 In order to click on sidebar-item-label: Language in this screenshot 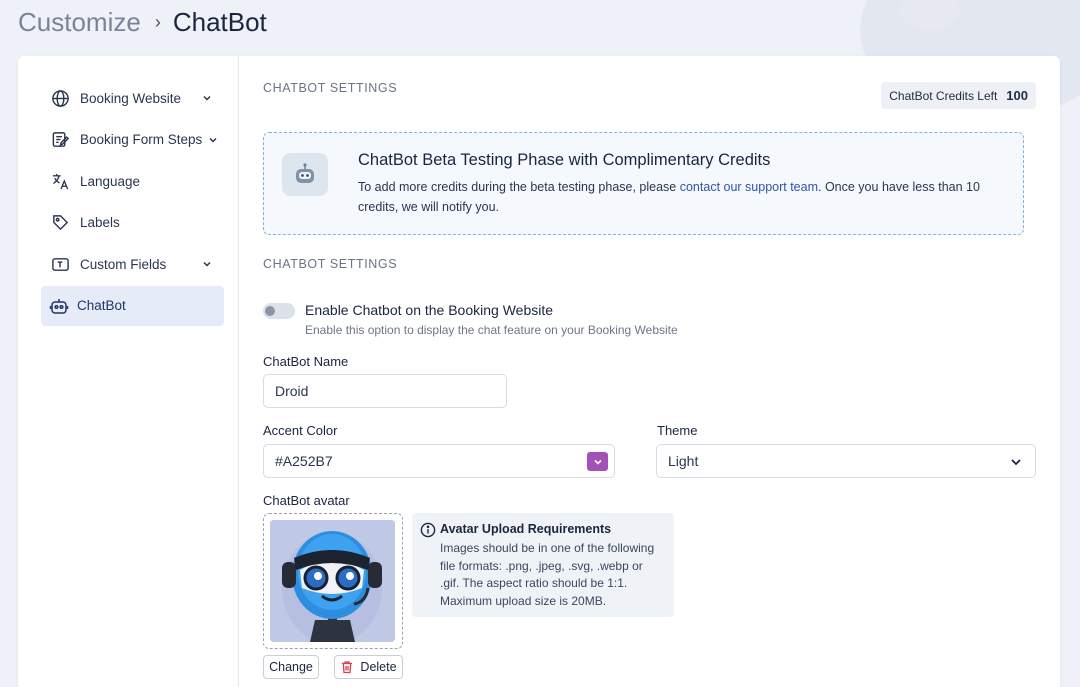, I will do `click(110, 181)`.